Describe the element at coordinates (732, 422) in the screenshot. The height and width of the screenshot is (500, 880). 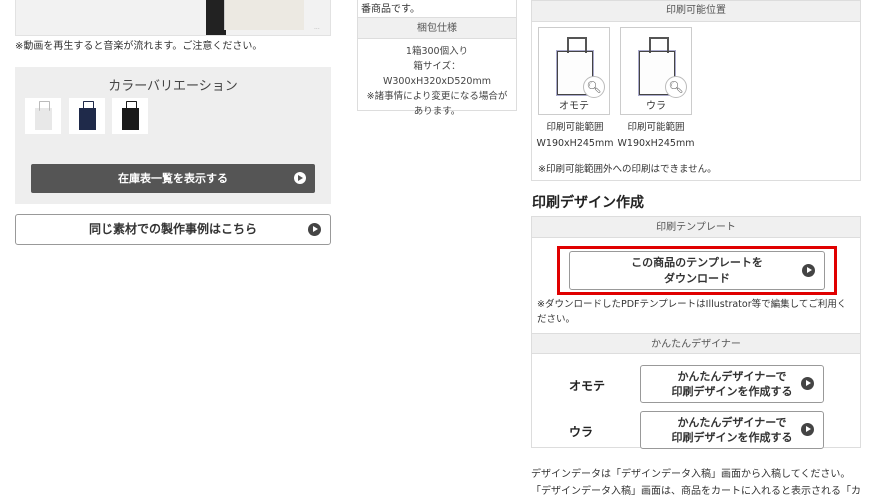
I see `easy-designer-back-line1: かんたんデザイナーで` at that location.